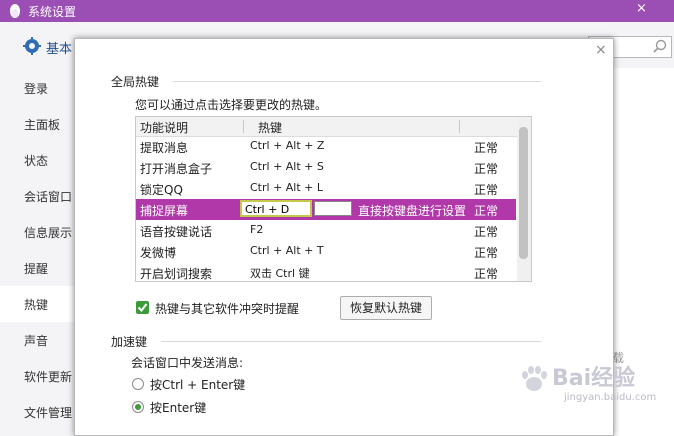 The height and width of the screenshot is (436, 674). I want to click on sidebar-item-chat-window: 会话窗口, so click(37, 196).